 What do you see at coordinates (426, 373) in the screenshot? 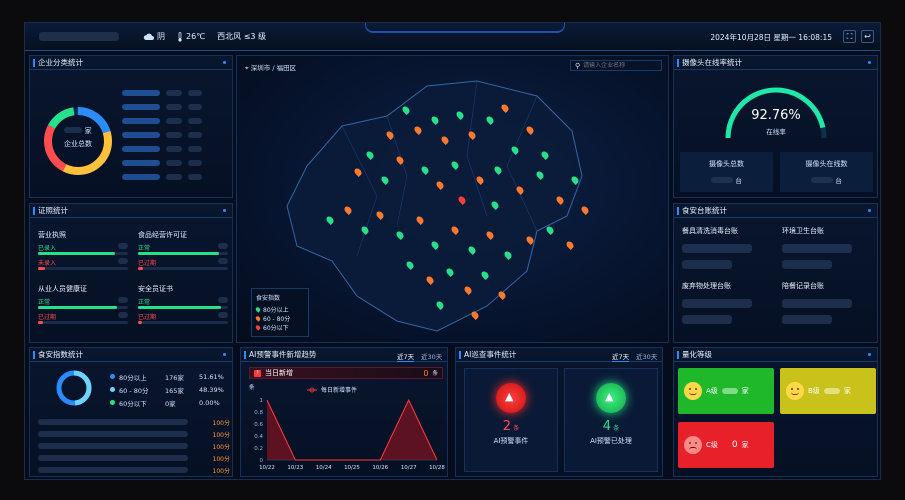
I see `today-new-count: 0` at bounding box center [426, 373].